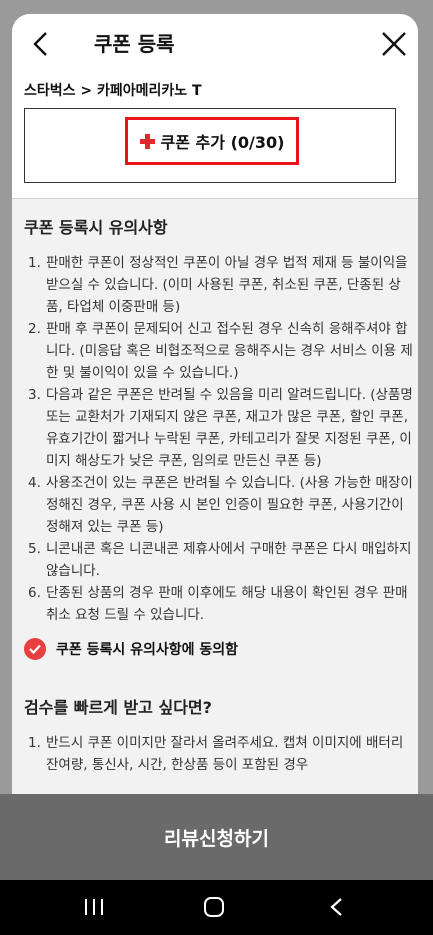 This screenshot has width=433, height=935. Describe the element at coordinates (35, 649) in the screenshot. I see `check-circle-icon` at that location.